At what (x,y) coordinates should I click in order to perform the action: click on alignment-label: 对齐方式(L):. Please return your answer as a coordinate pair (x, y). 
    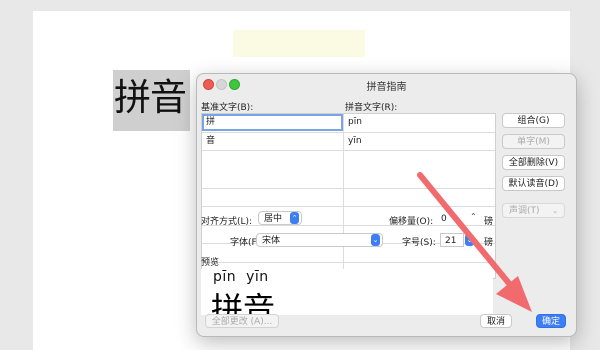
    Looking at the image, I should click on (227, 222).